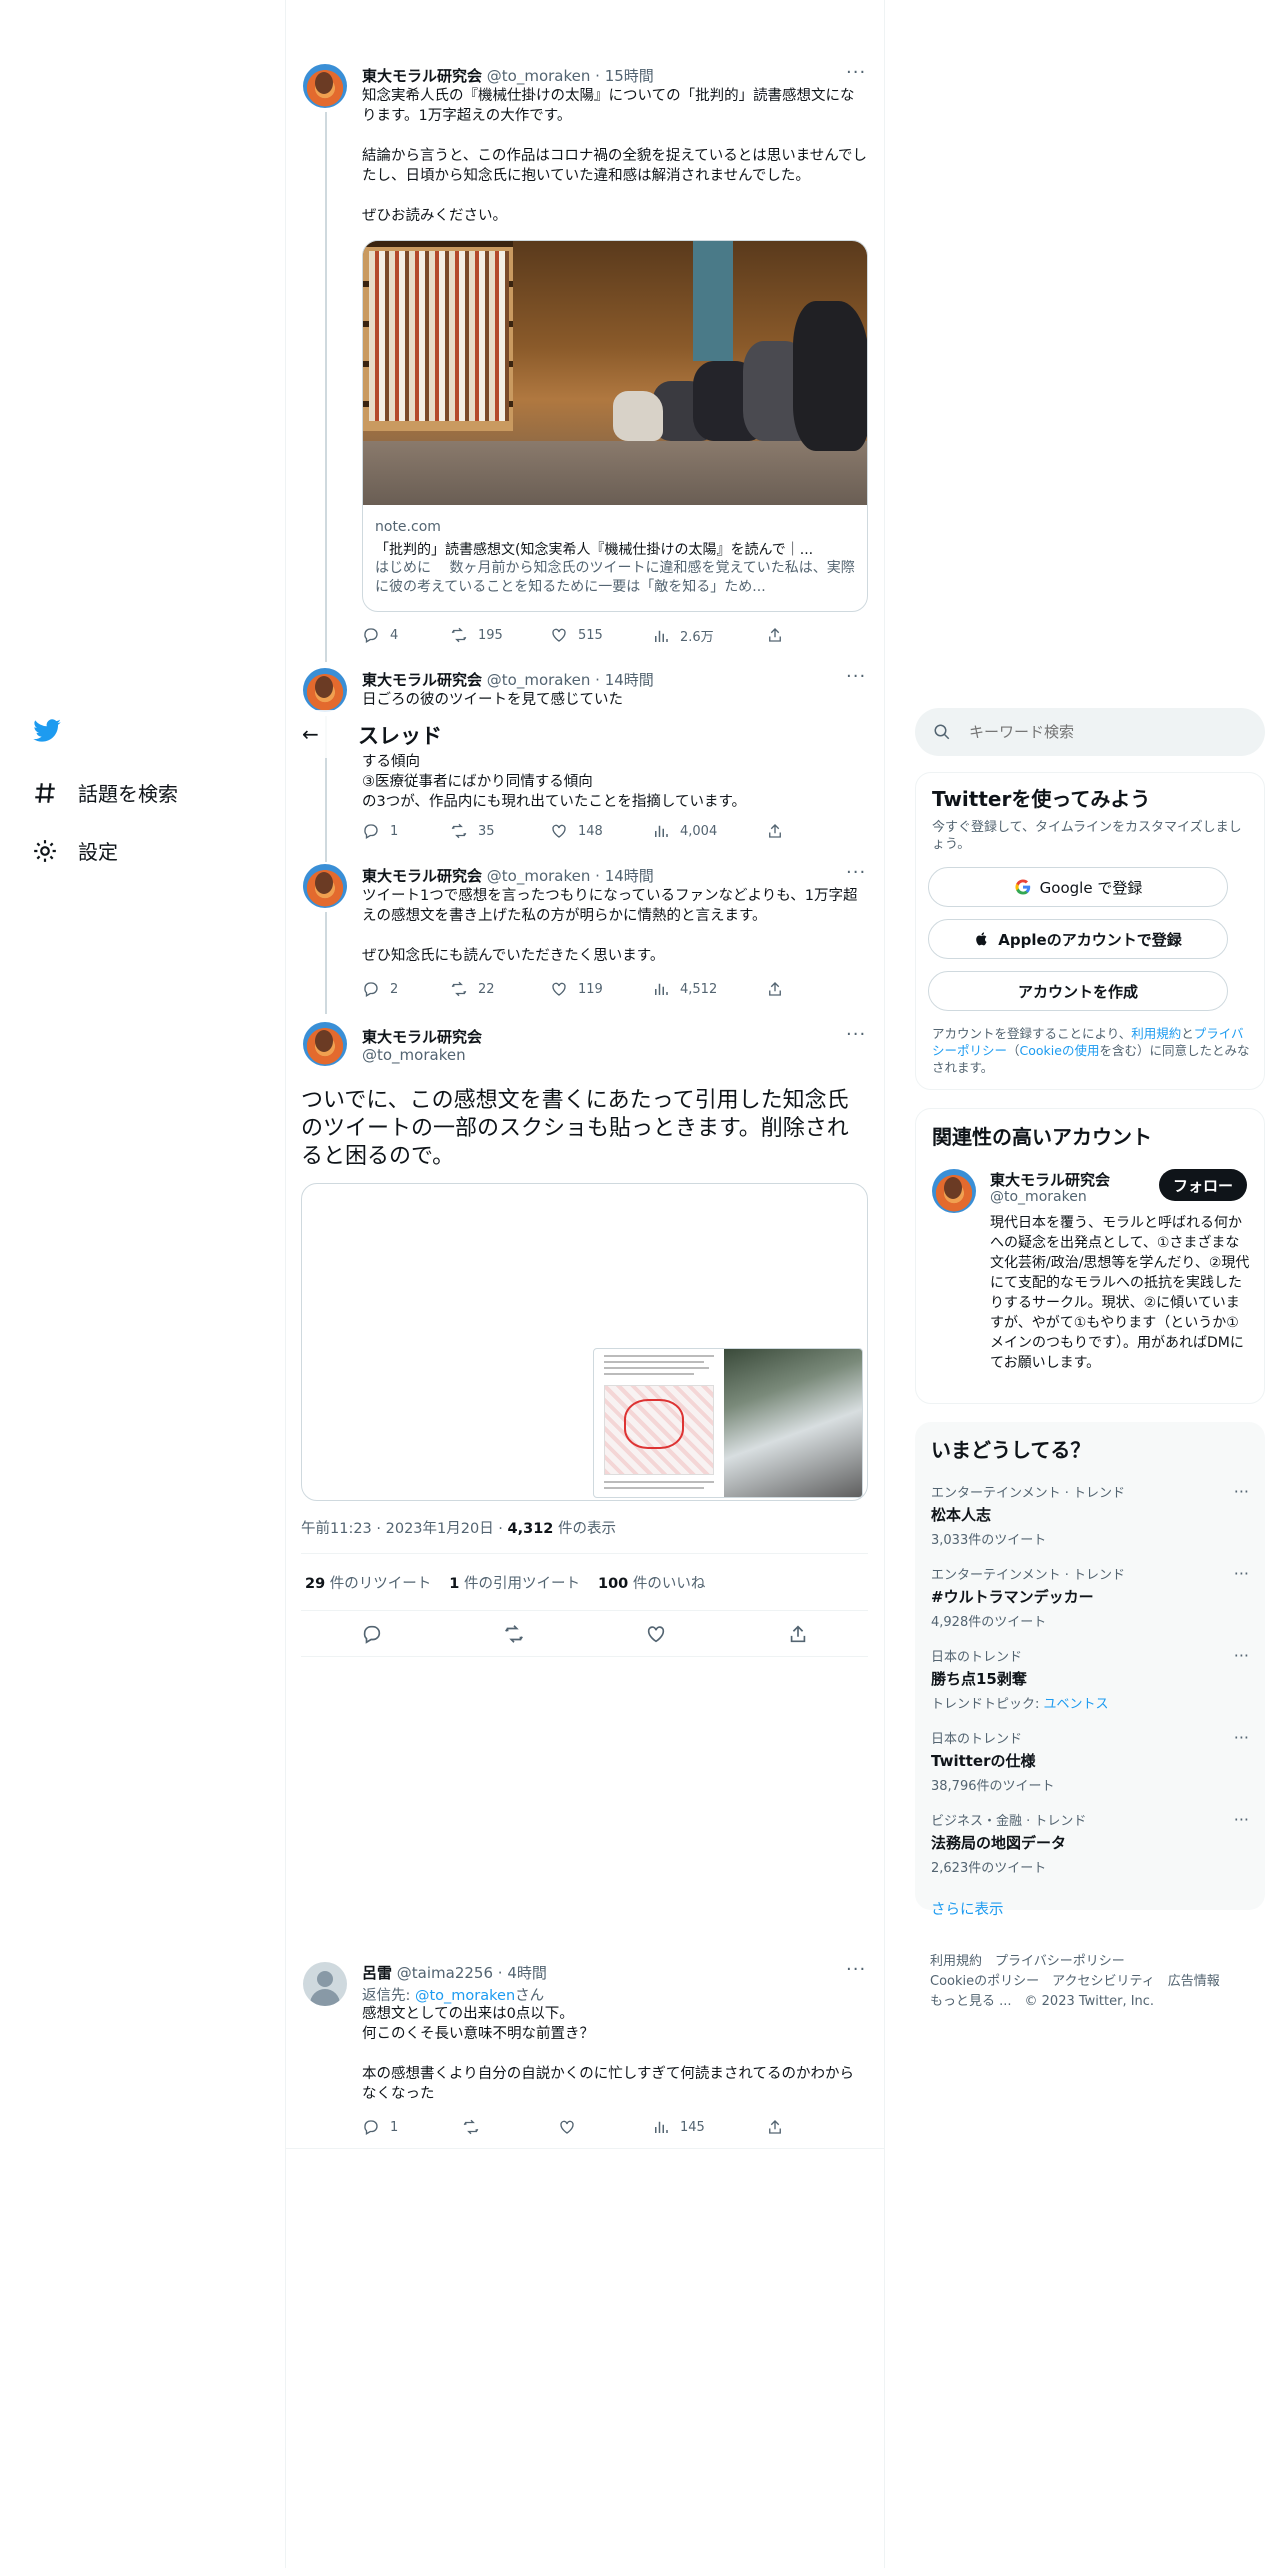 This screenshot has width=1284, height=2568. I want to click on show-more-link: さらに表示, so click(967, 1908).